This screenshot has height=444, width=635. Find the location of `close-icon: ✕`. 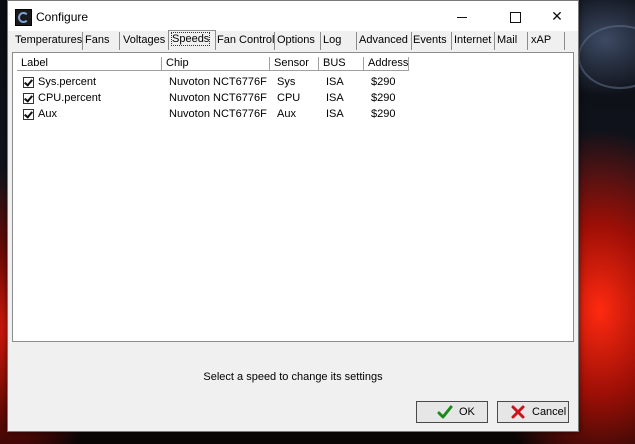

close-icon: ✕ is located at coordinates (557, 16).